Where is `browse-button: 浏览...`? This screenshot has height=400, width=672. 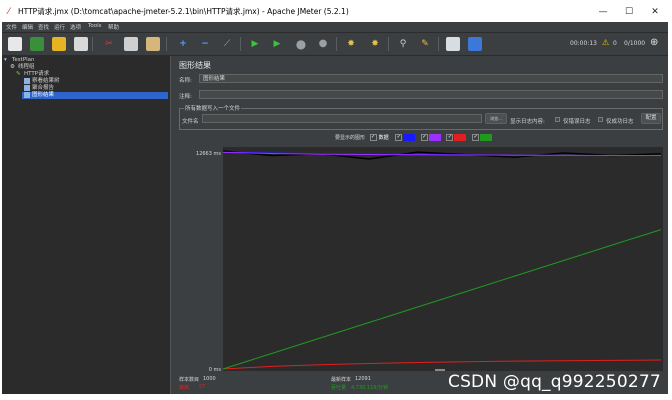 browse-button: 浏览... is located at coordinates (496, 118).